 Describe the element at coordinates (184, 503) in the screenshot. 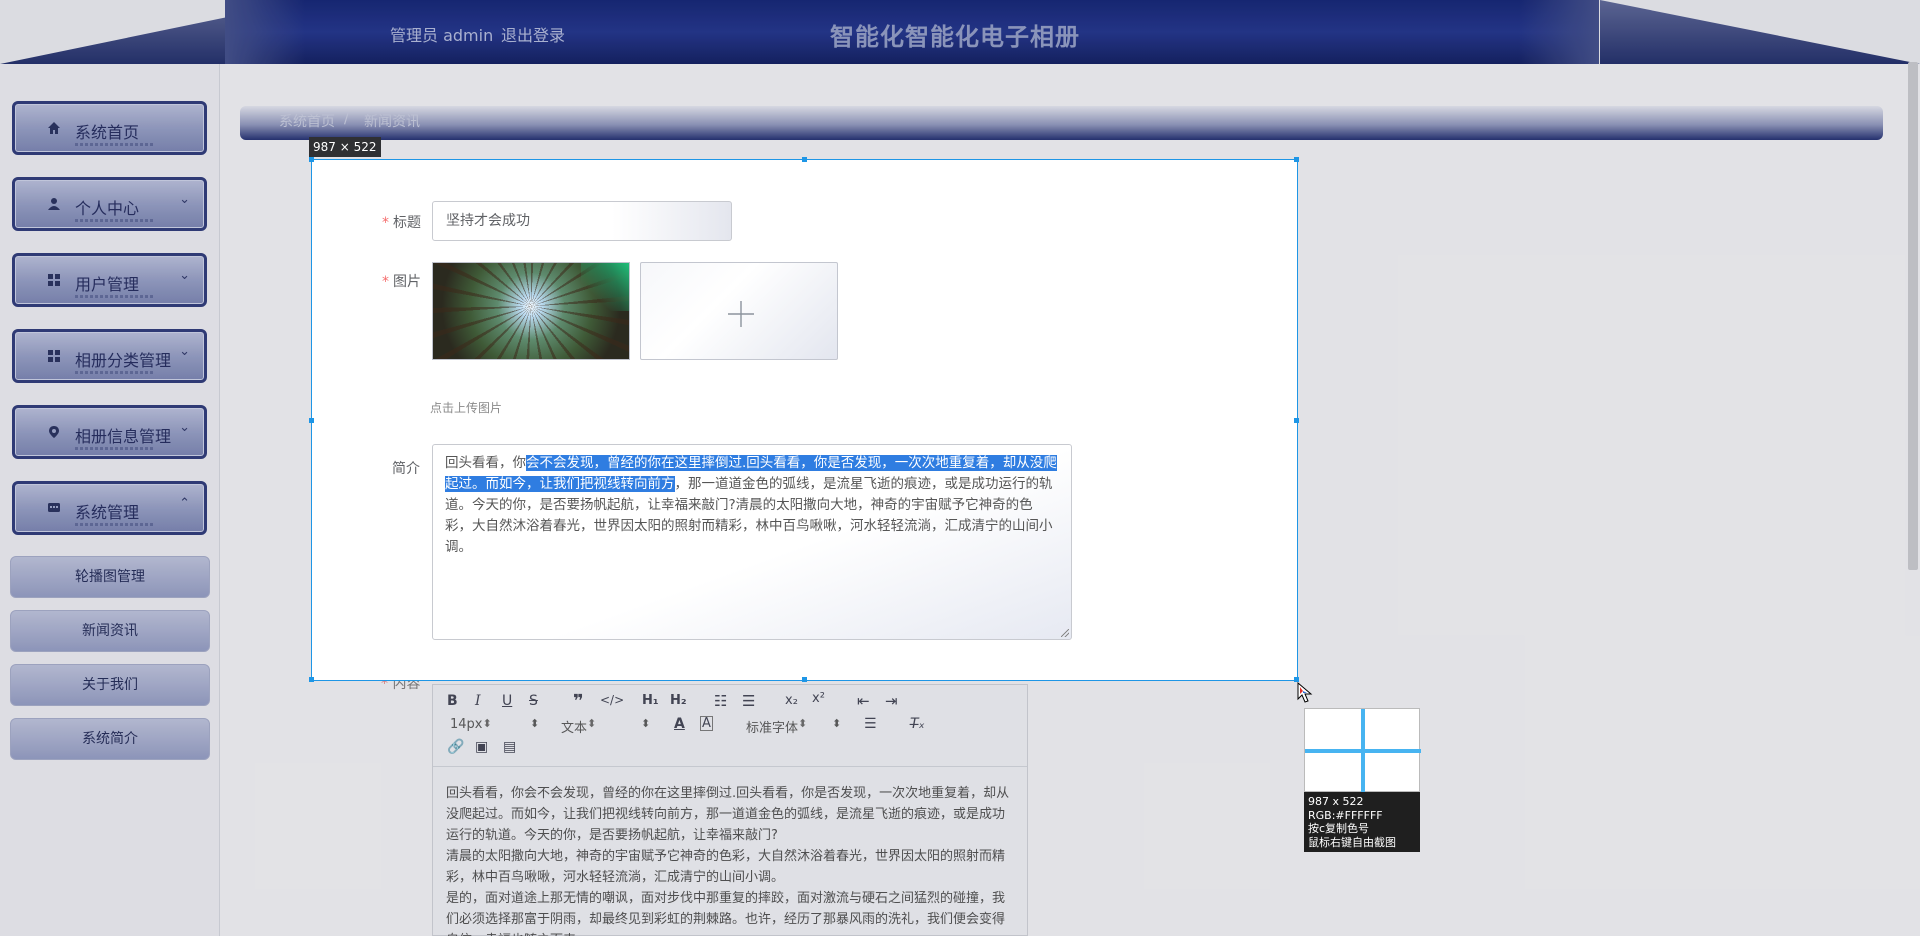

I see `chevron-up-icon: ⌃` at that location.